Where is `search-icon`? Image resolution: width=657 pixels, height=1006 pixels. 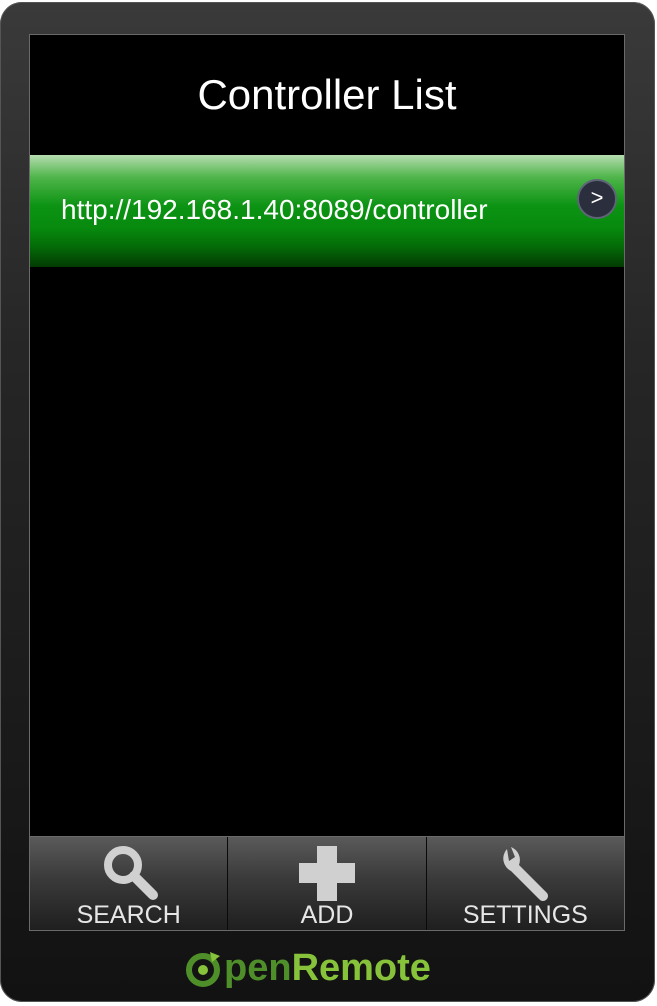
search-icon is located at coordinates (130, 873).